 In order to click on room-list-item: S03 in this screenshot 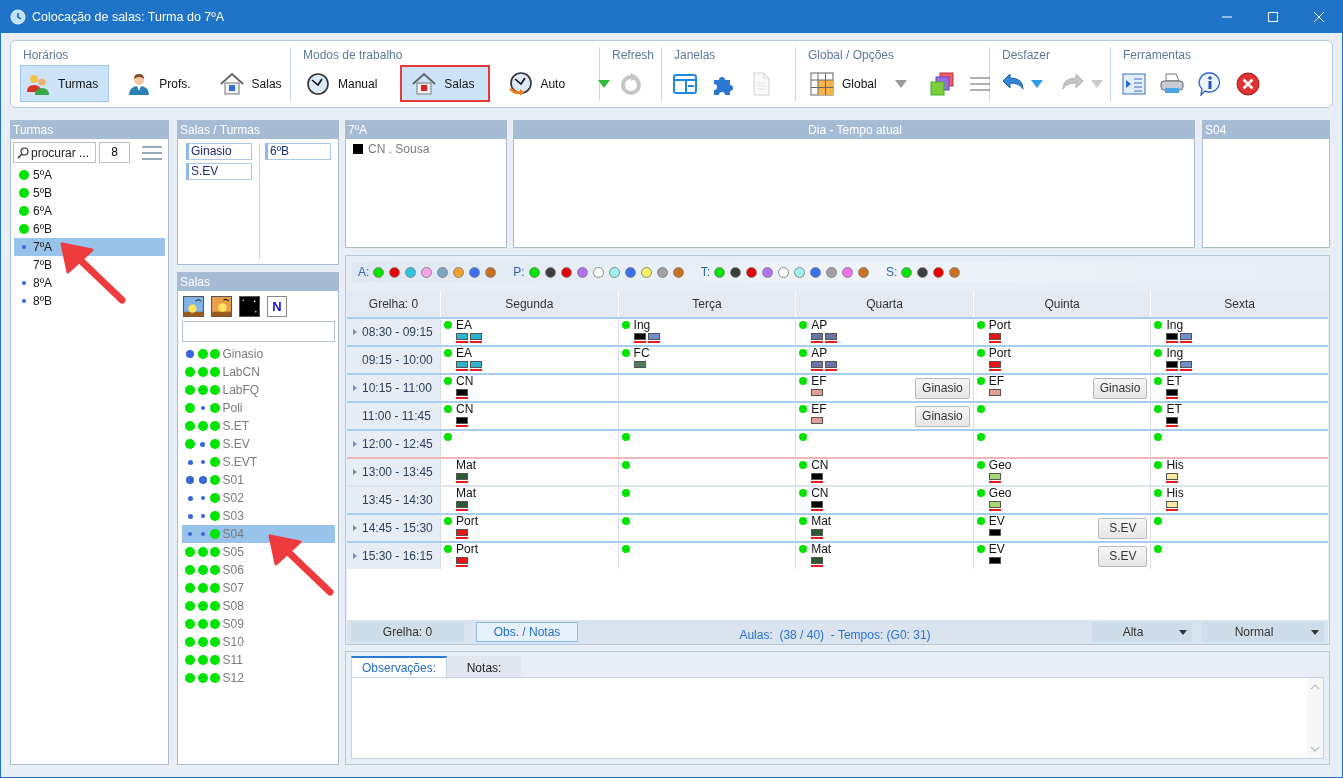, I will do `click(258, 516)`.